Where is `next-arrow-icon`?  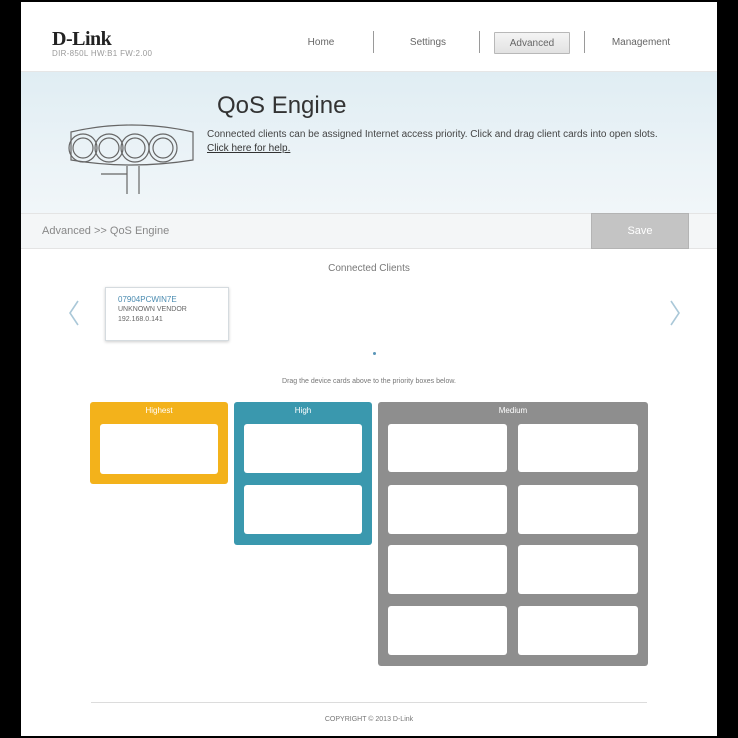 next-arrow-icon is located at coordinates (675, 313).